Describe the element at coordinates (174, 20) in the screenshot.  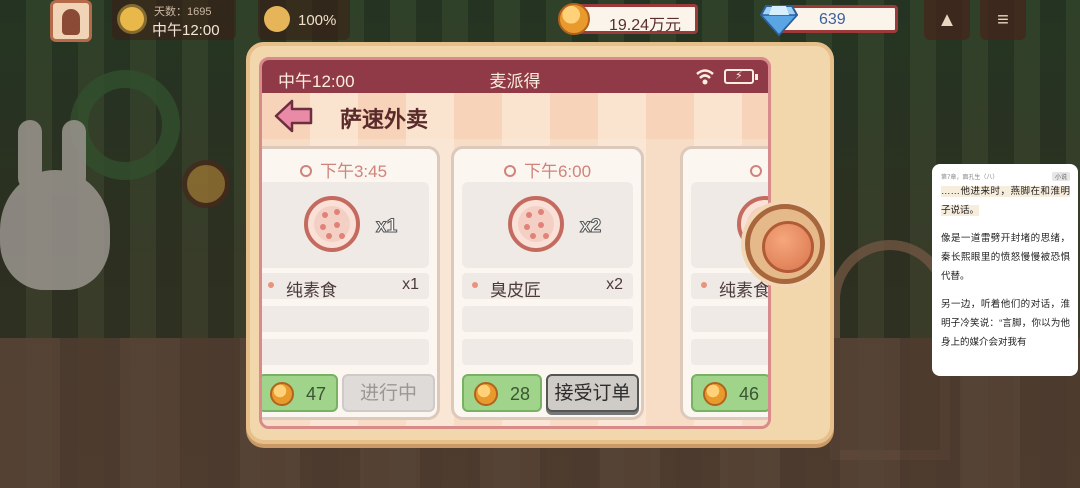
I see `day-time-panel: 天数：1695 中午12:00` at that location.